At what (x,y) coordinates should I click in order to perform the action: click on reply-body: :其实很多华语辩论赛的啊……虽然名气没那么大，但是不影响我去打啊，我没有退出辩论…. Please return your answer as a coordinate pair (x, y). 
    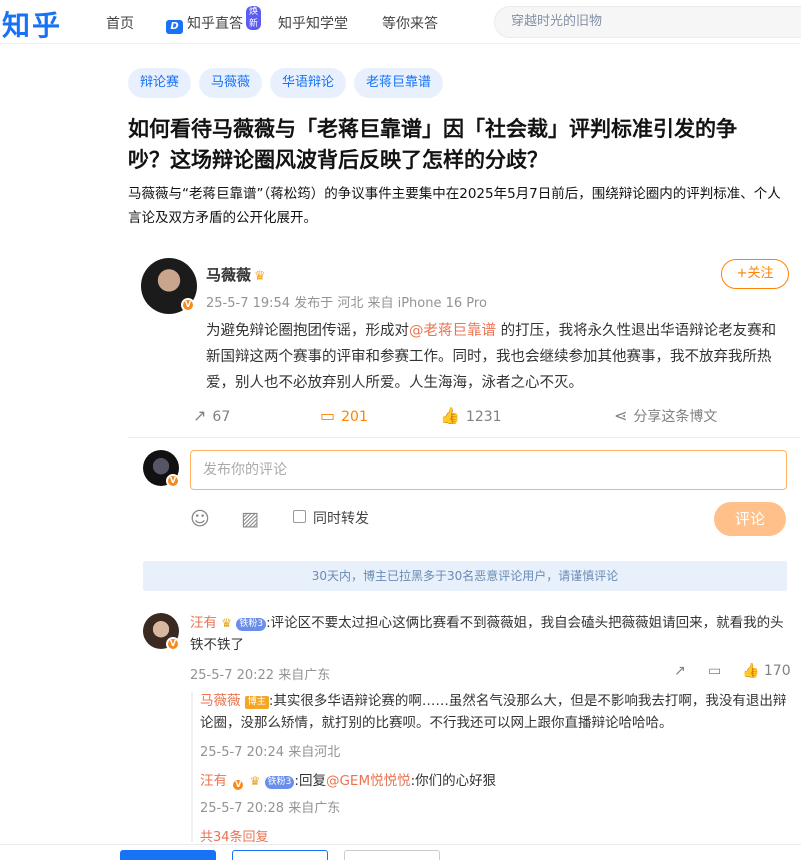
    Looking at the image, I should click on (493, 712).